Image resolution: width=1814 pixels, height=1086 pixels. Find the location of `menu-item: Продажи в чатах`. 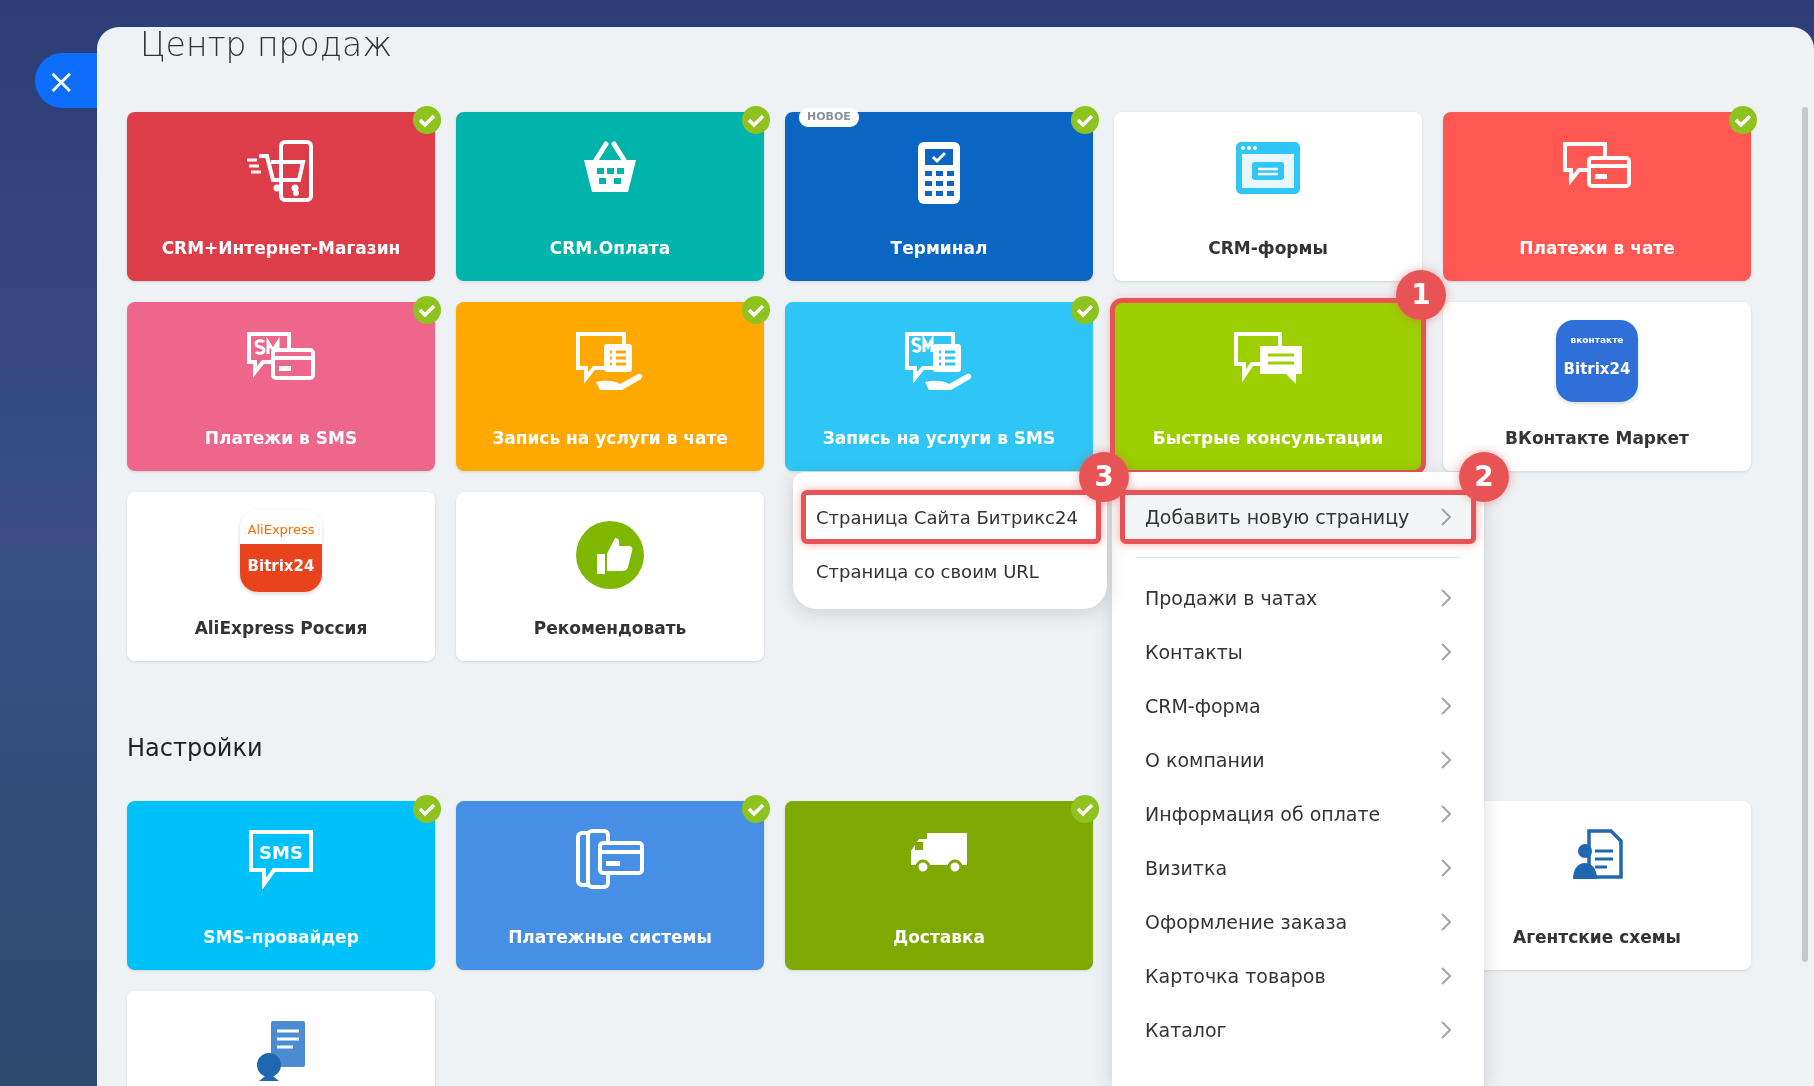

menu-item: Продажи в чатах is located at coordinates (1298, 598).